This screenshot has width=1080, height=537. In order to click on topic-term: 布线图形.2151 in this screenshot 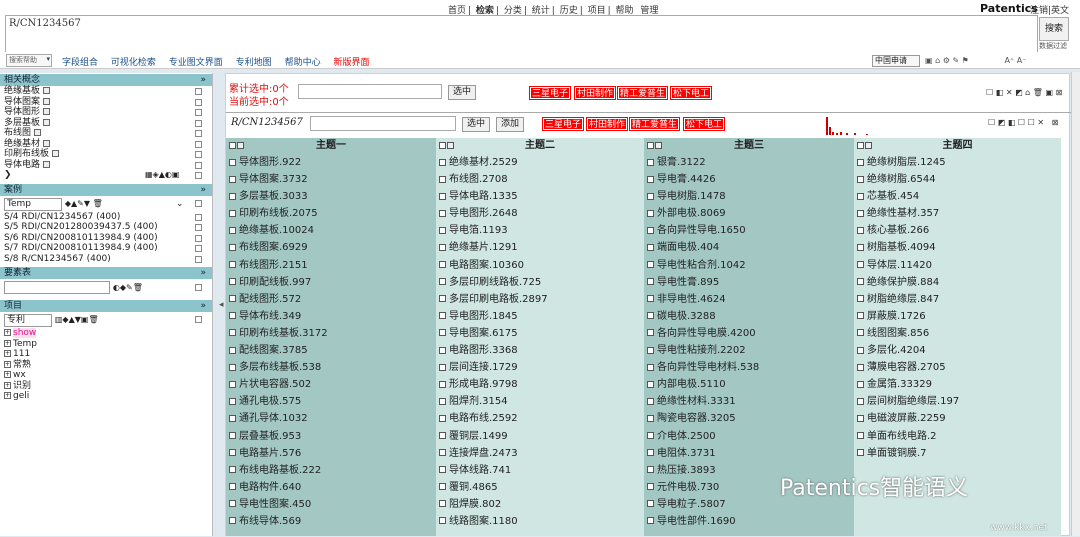, I will do `click(331, 265)`.